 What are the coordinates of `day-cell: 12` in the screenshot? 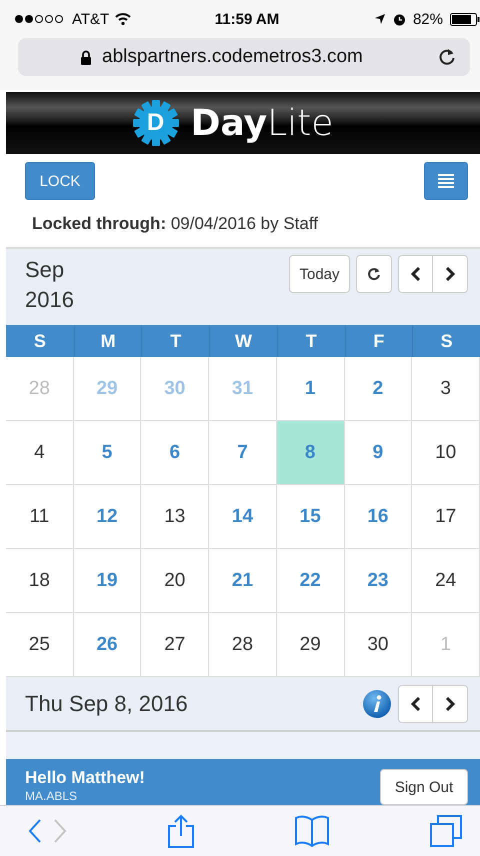 It's located at (108, 517).